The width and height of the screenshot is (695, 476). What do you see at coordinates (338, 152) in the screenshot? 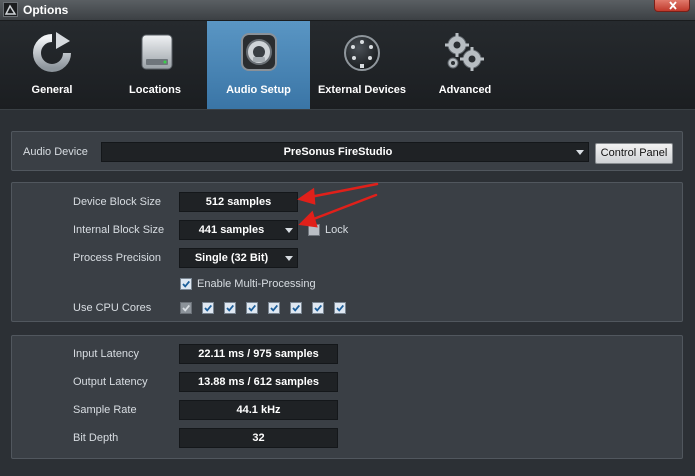
I see `audio-device-value: PreSonus FireStudio` at bounding box center [338, 152].